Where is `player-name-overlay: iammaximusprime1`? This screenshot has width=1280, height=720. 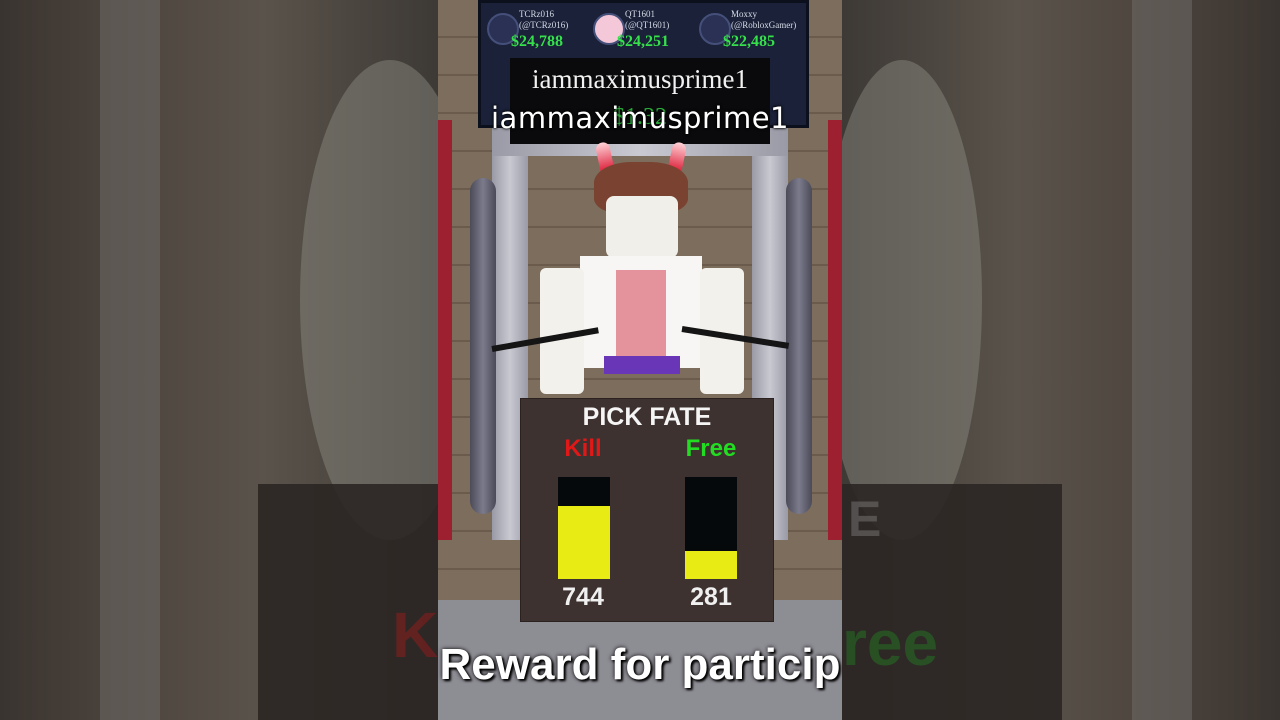
player-name-overlay: iammaximusprime1 is located at coordinates (640, 118).